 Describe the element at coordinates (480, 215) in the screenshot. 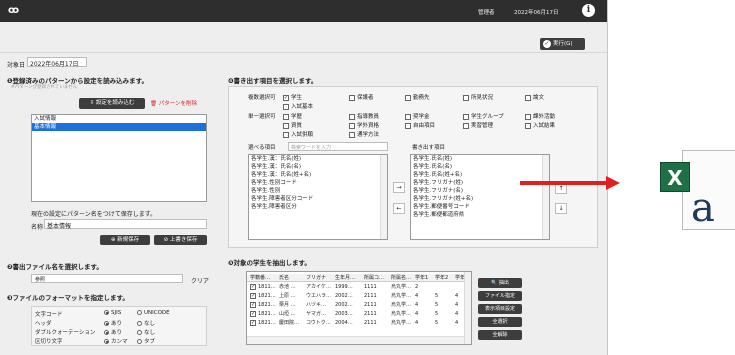

I see `list-item: 各学生.郵便都道府県` at that location.